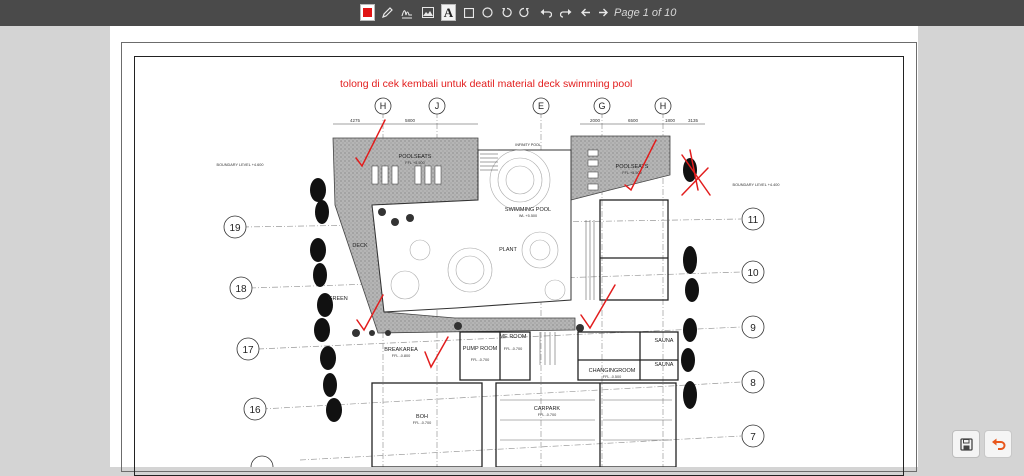 Image resolution: width=1024 pixels, height=476 pixels. Describe the element at coordinates (753, 273) in the screenshot. I see `grid-label-right: 10` at that location.